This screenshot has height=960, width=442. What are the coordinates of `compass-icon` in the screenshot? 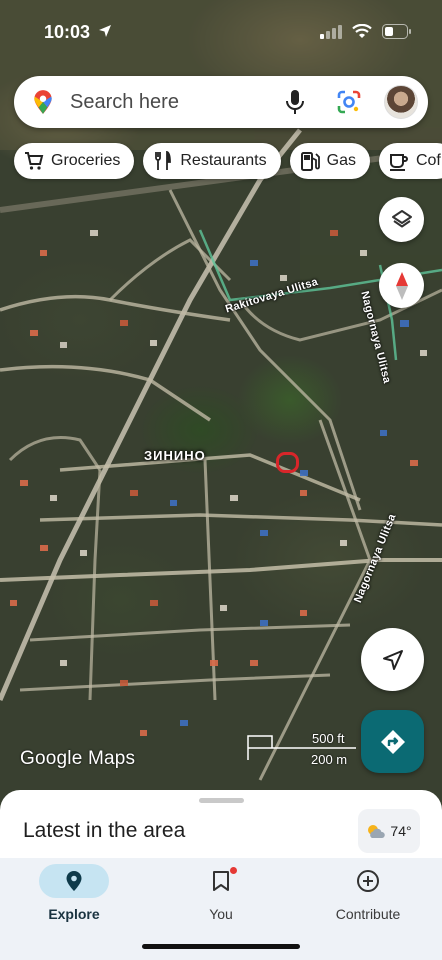 It's located at (401, 285).